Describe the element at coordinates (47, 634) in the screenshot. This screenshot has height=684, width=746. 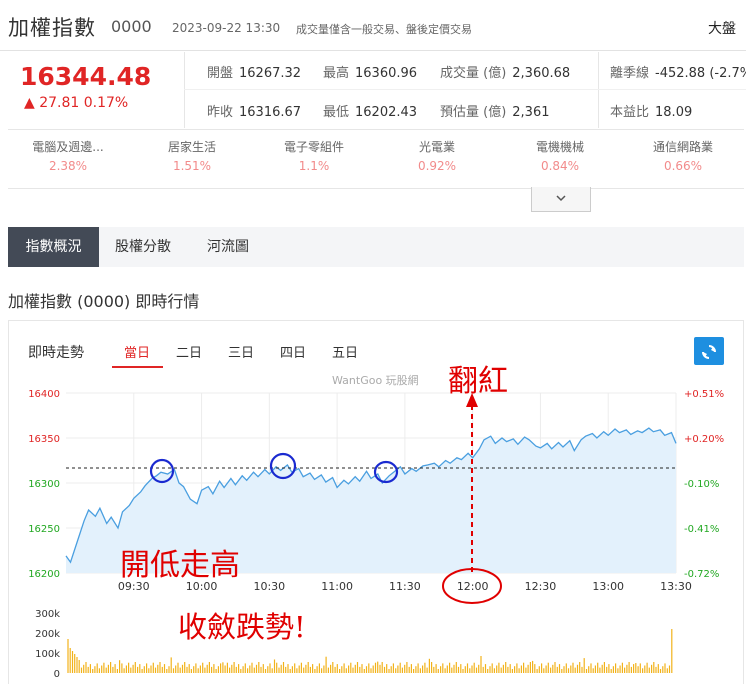
I see `volume-tick-label: 200k` at that location.